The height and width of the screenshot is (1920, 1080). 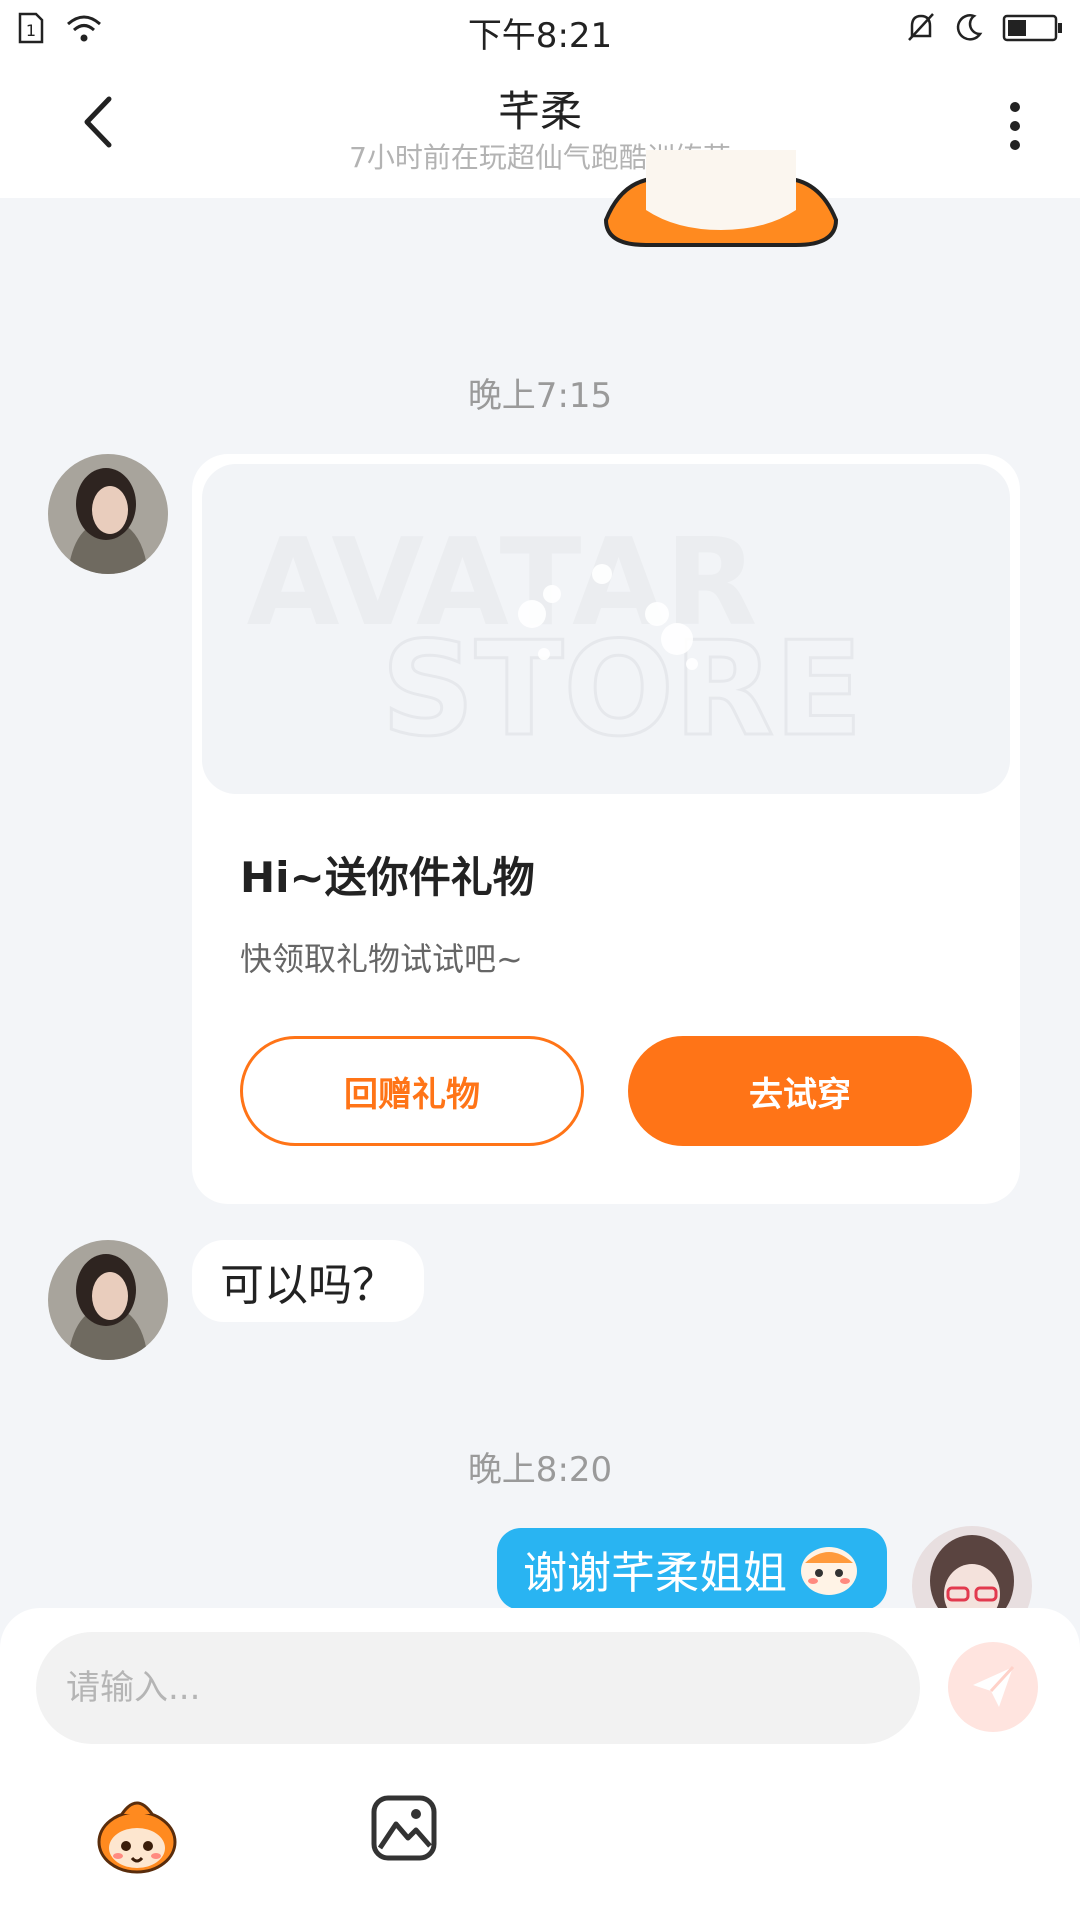 What do you see at coordinates (540, 396) in the screenshot?
I see `message-timestamp: 晚上7:15` at bounding box center [540, 396].